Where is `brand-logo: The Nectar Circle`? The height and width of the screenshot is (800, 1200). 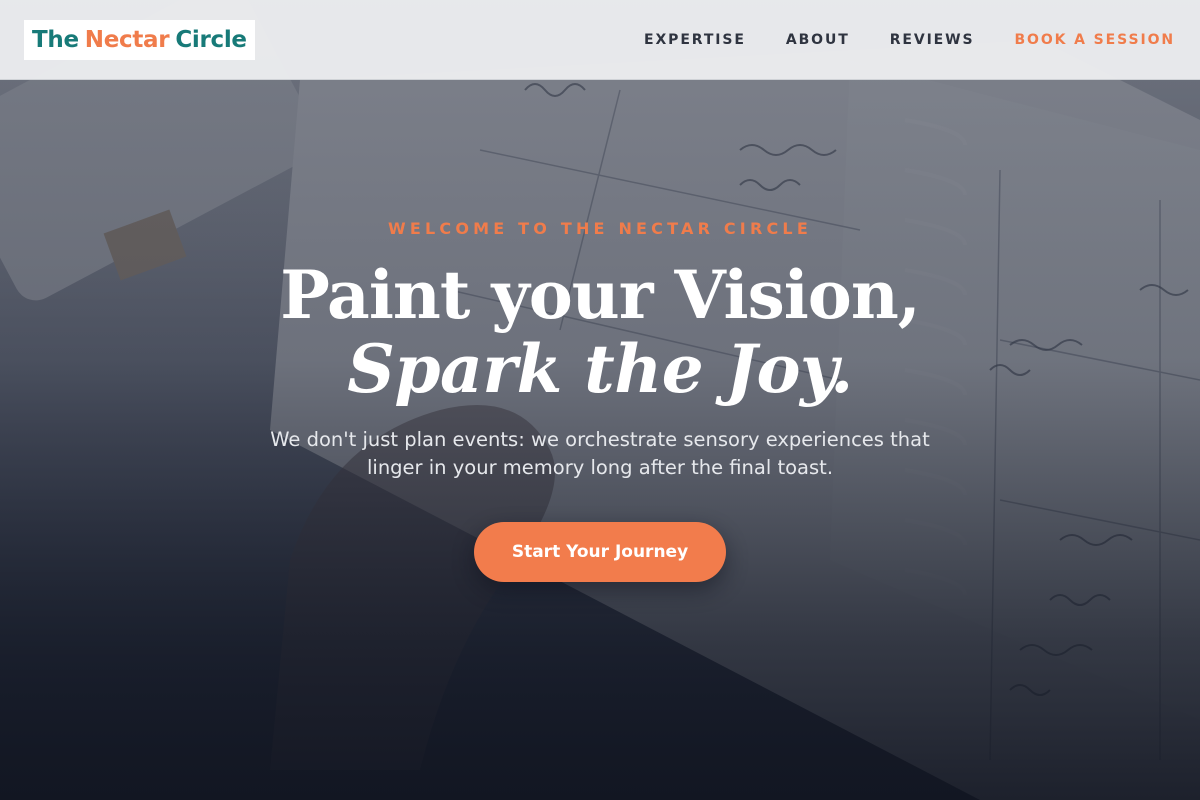
brand-logo: The Nectar Circle is located at coordinates (139, 39).